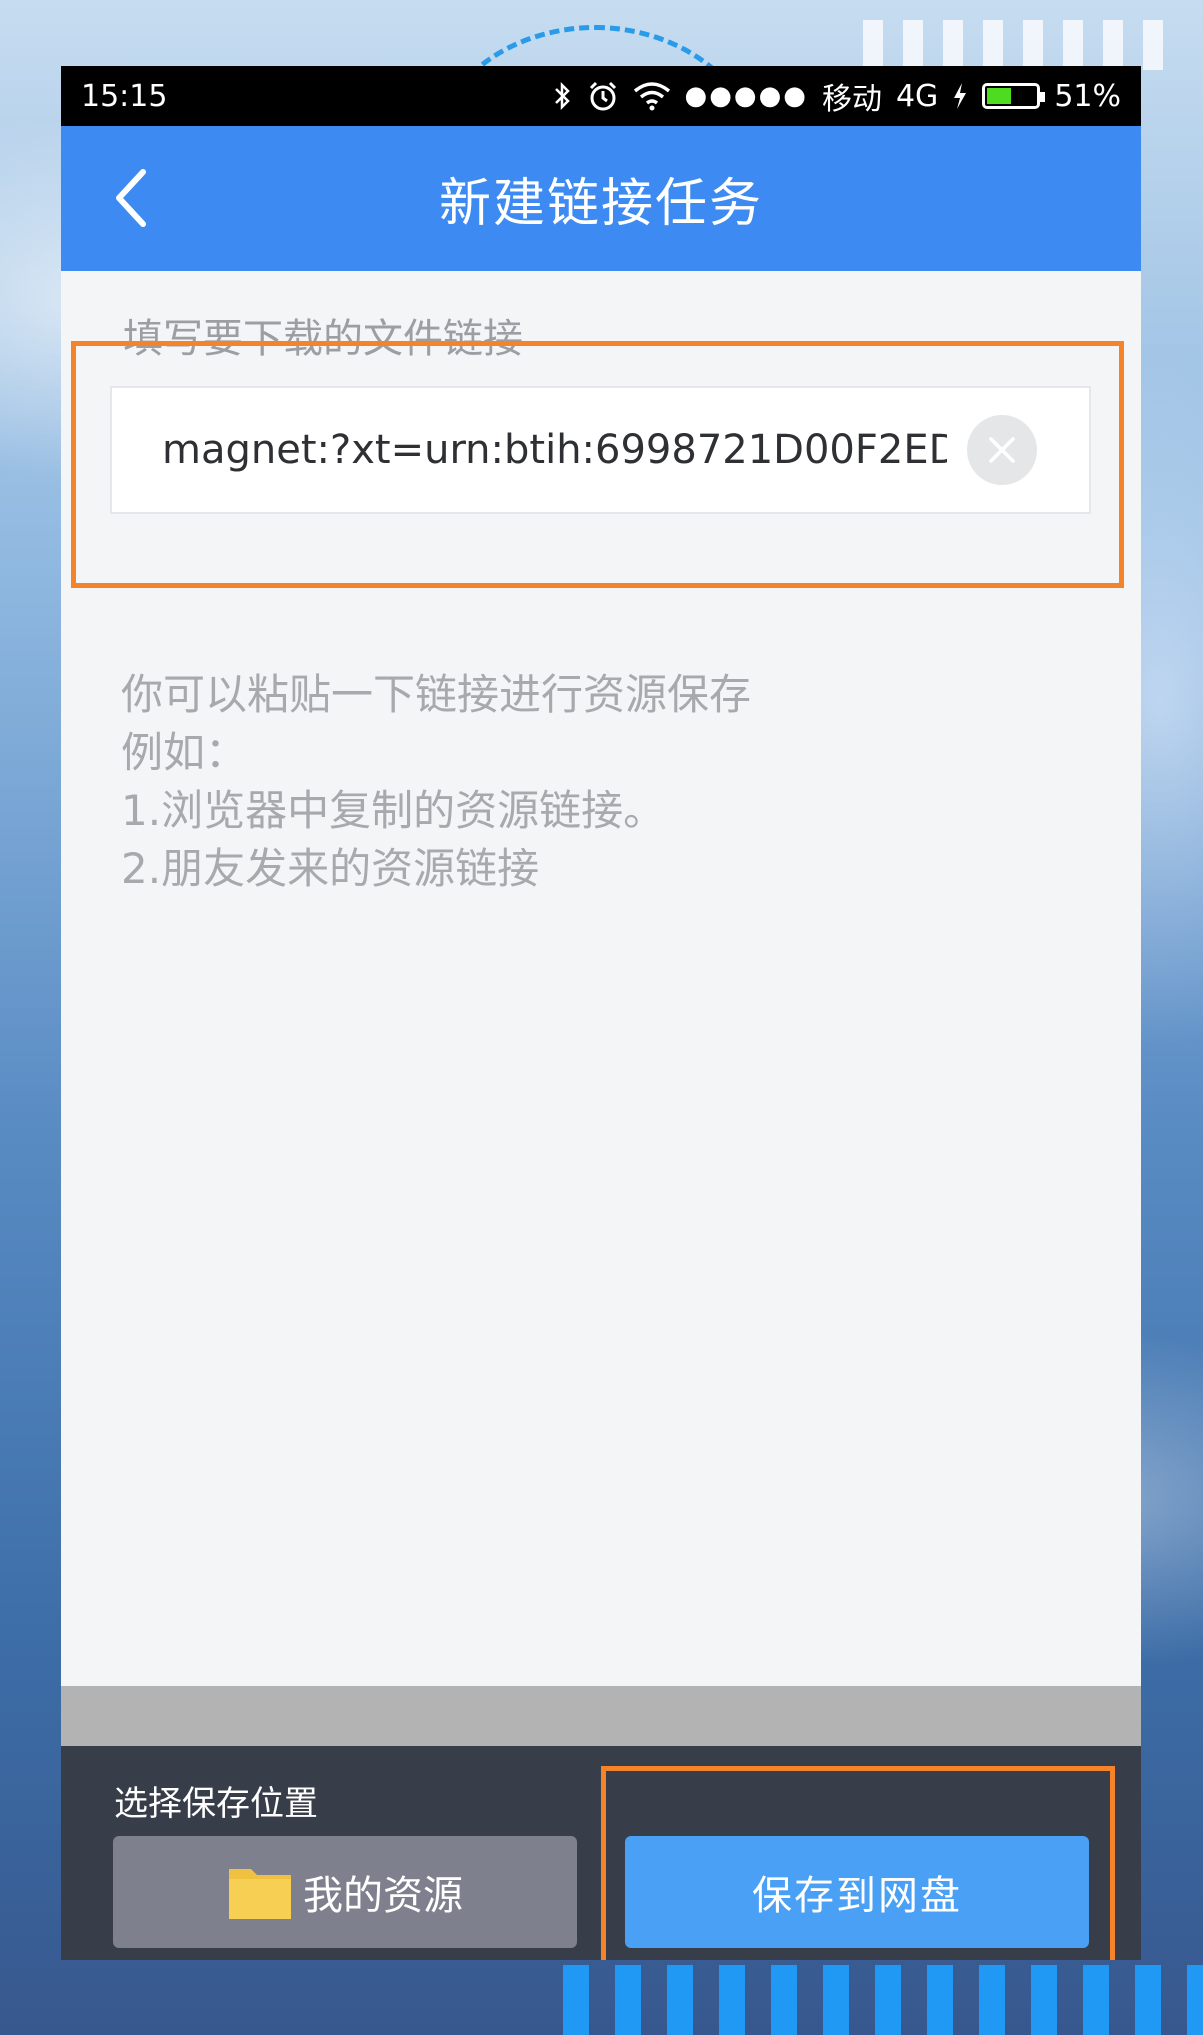 The image size is (1203, 2035). I want to click on hint-line: 1.浏览器中复制的资源链接。, so click(393, 810).